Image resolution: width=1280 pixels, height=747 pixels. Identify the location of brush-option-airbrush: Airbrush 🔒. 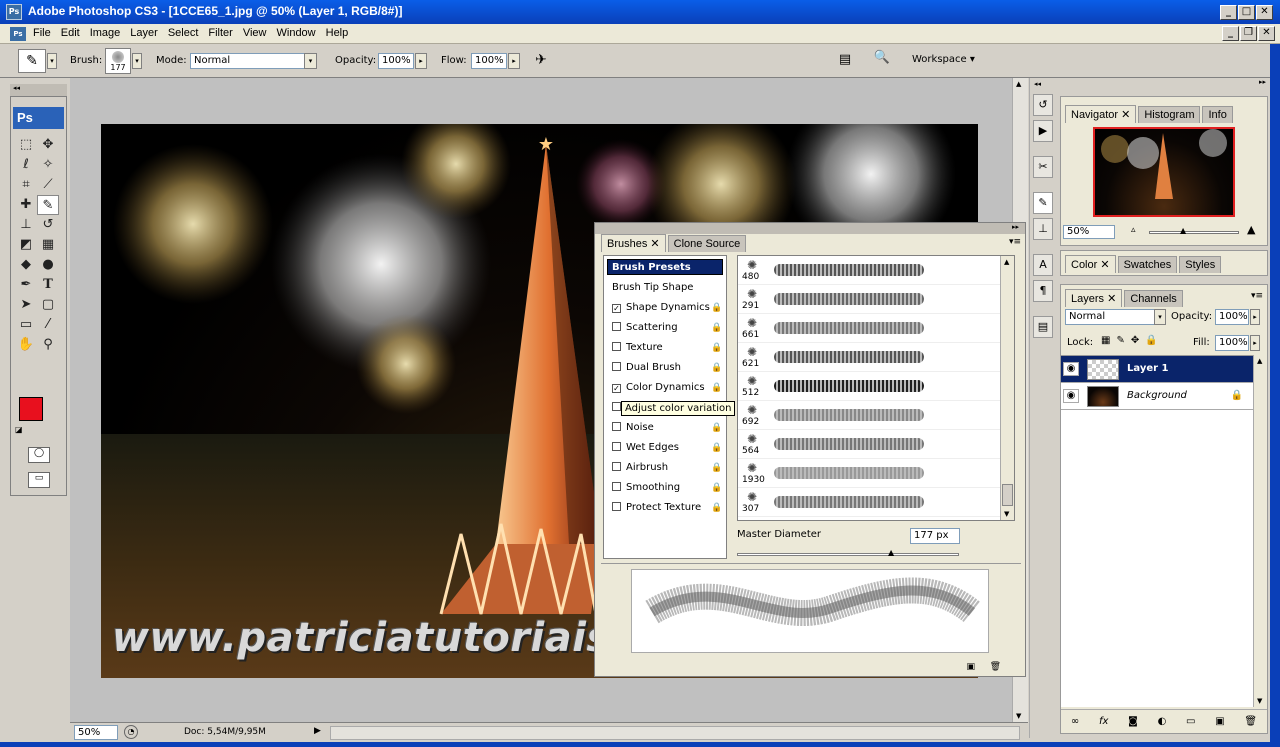
(665, 468).